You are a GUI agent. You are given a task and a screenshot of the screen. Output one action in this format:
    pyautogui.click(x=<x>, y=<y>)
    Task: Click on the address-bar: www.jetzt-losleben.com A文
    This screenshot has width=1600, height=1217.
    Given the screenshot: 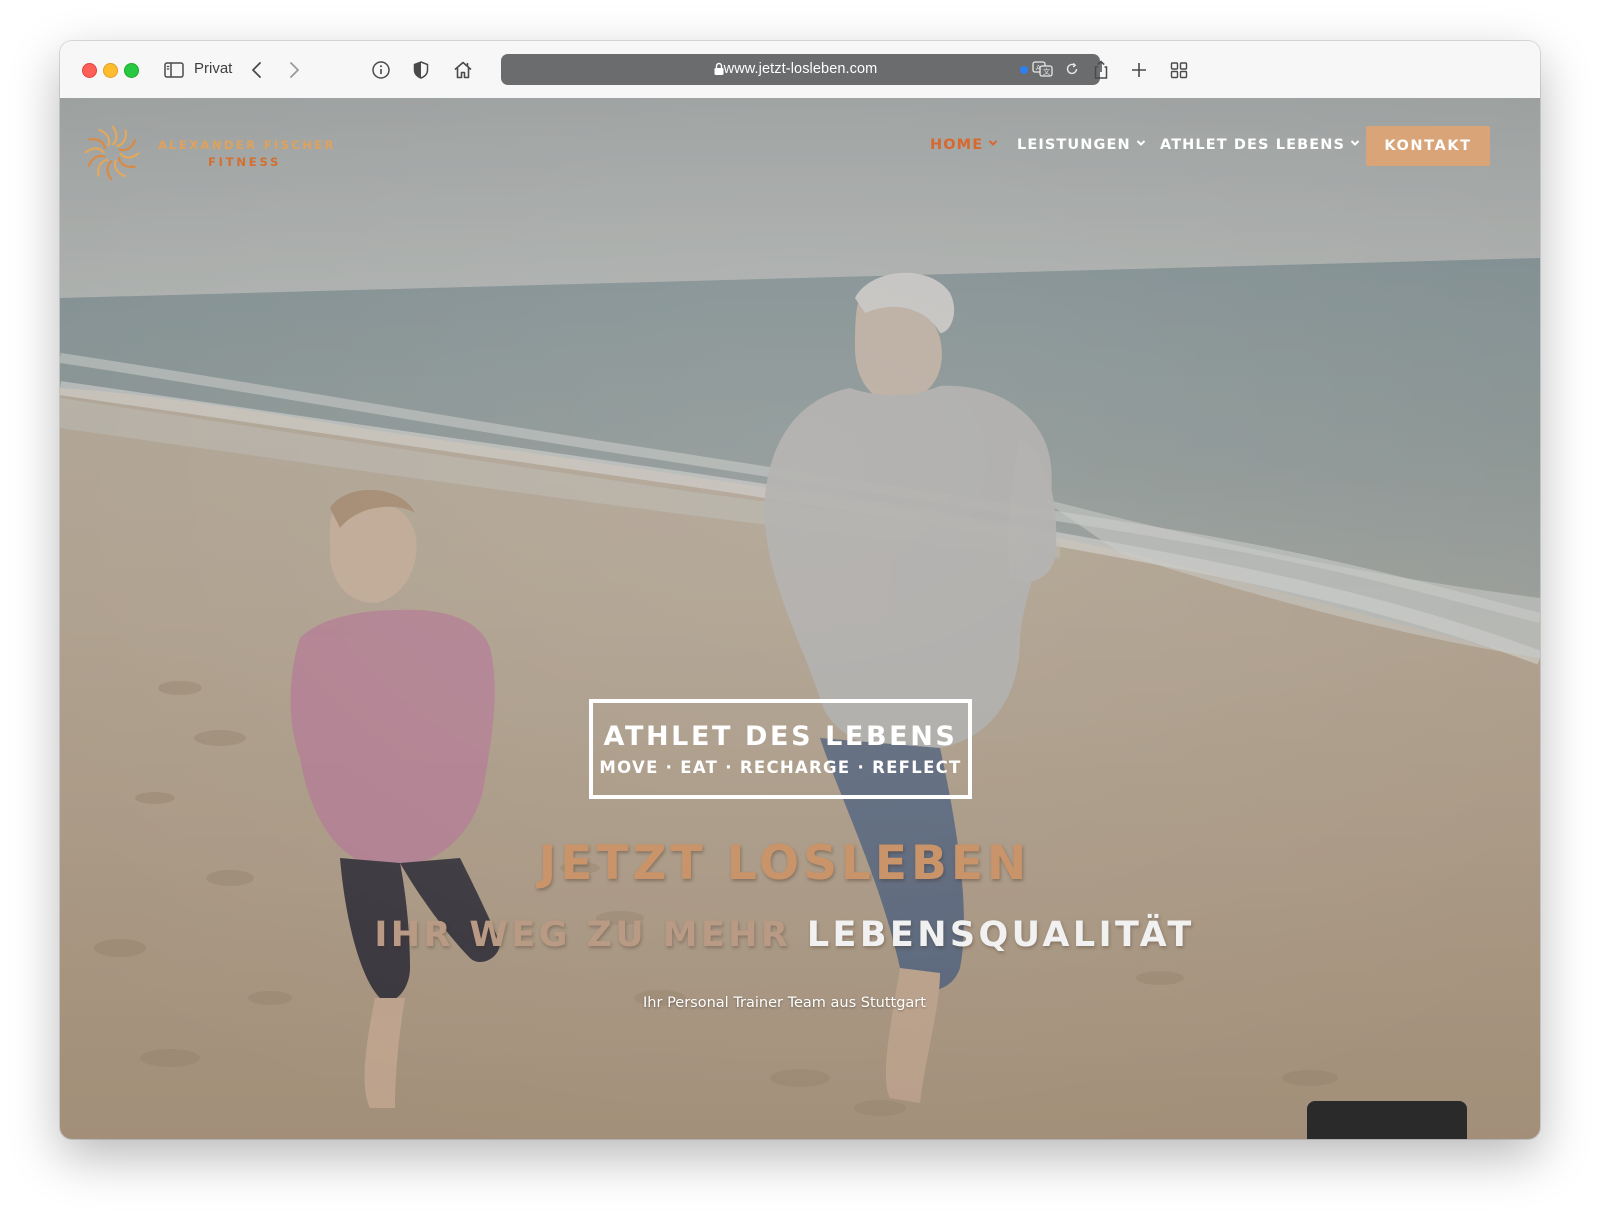 What is the action you would take?
    pyautogui.click(x=800, y=69)
    